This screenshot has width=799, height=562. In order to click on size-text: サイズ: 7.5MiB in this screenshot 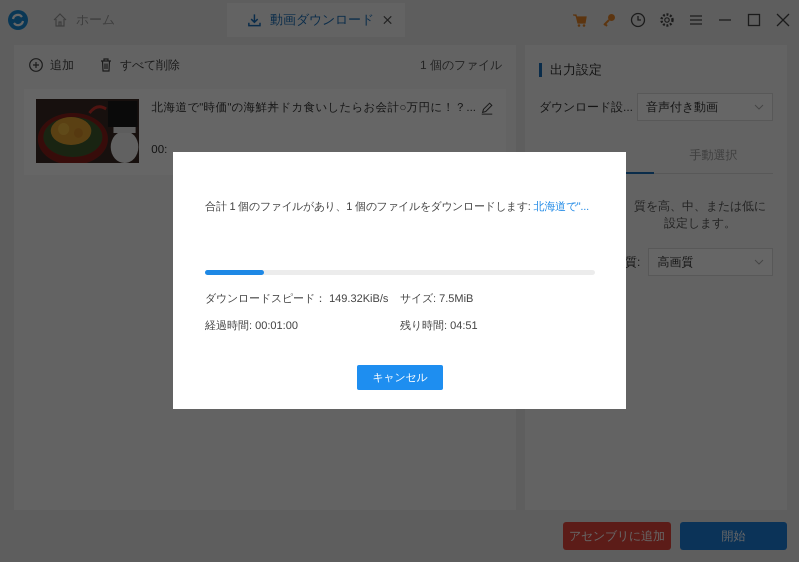, I will do `click(437, 299)`.